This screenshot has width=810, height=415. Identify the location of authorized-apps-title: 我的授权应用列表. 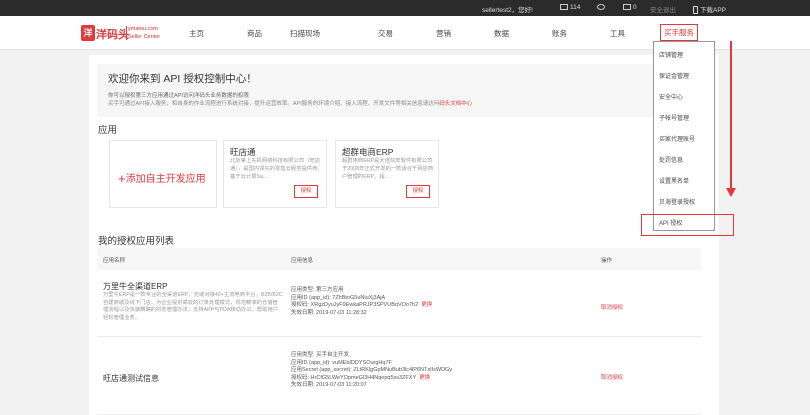
(136, 241).